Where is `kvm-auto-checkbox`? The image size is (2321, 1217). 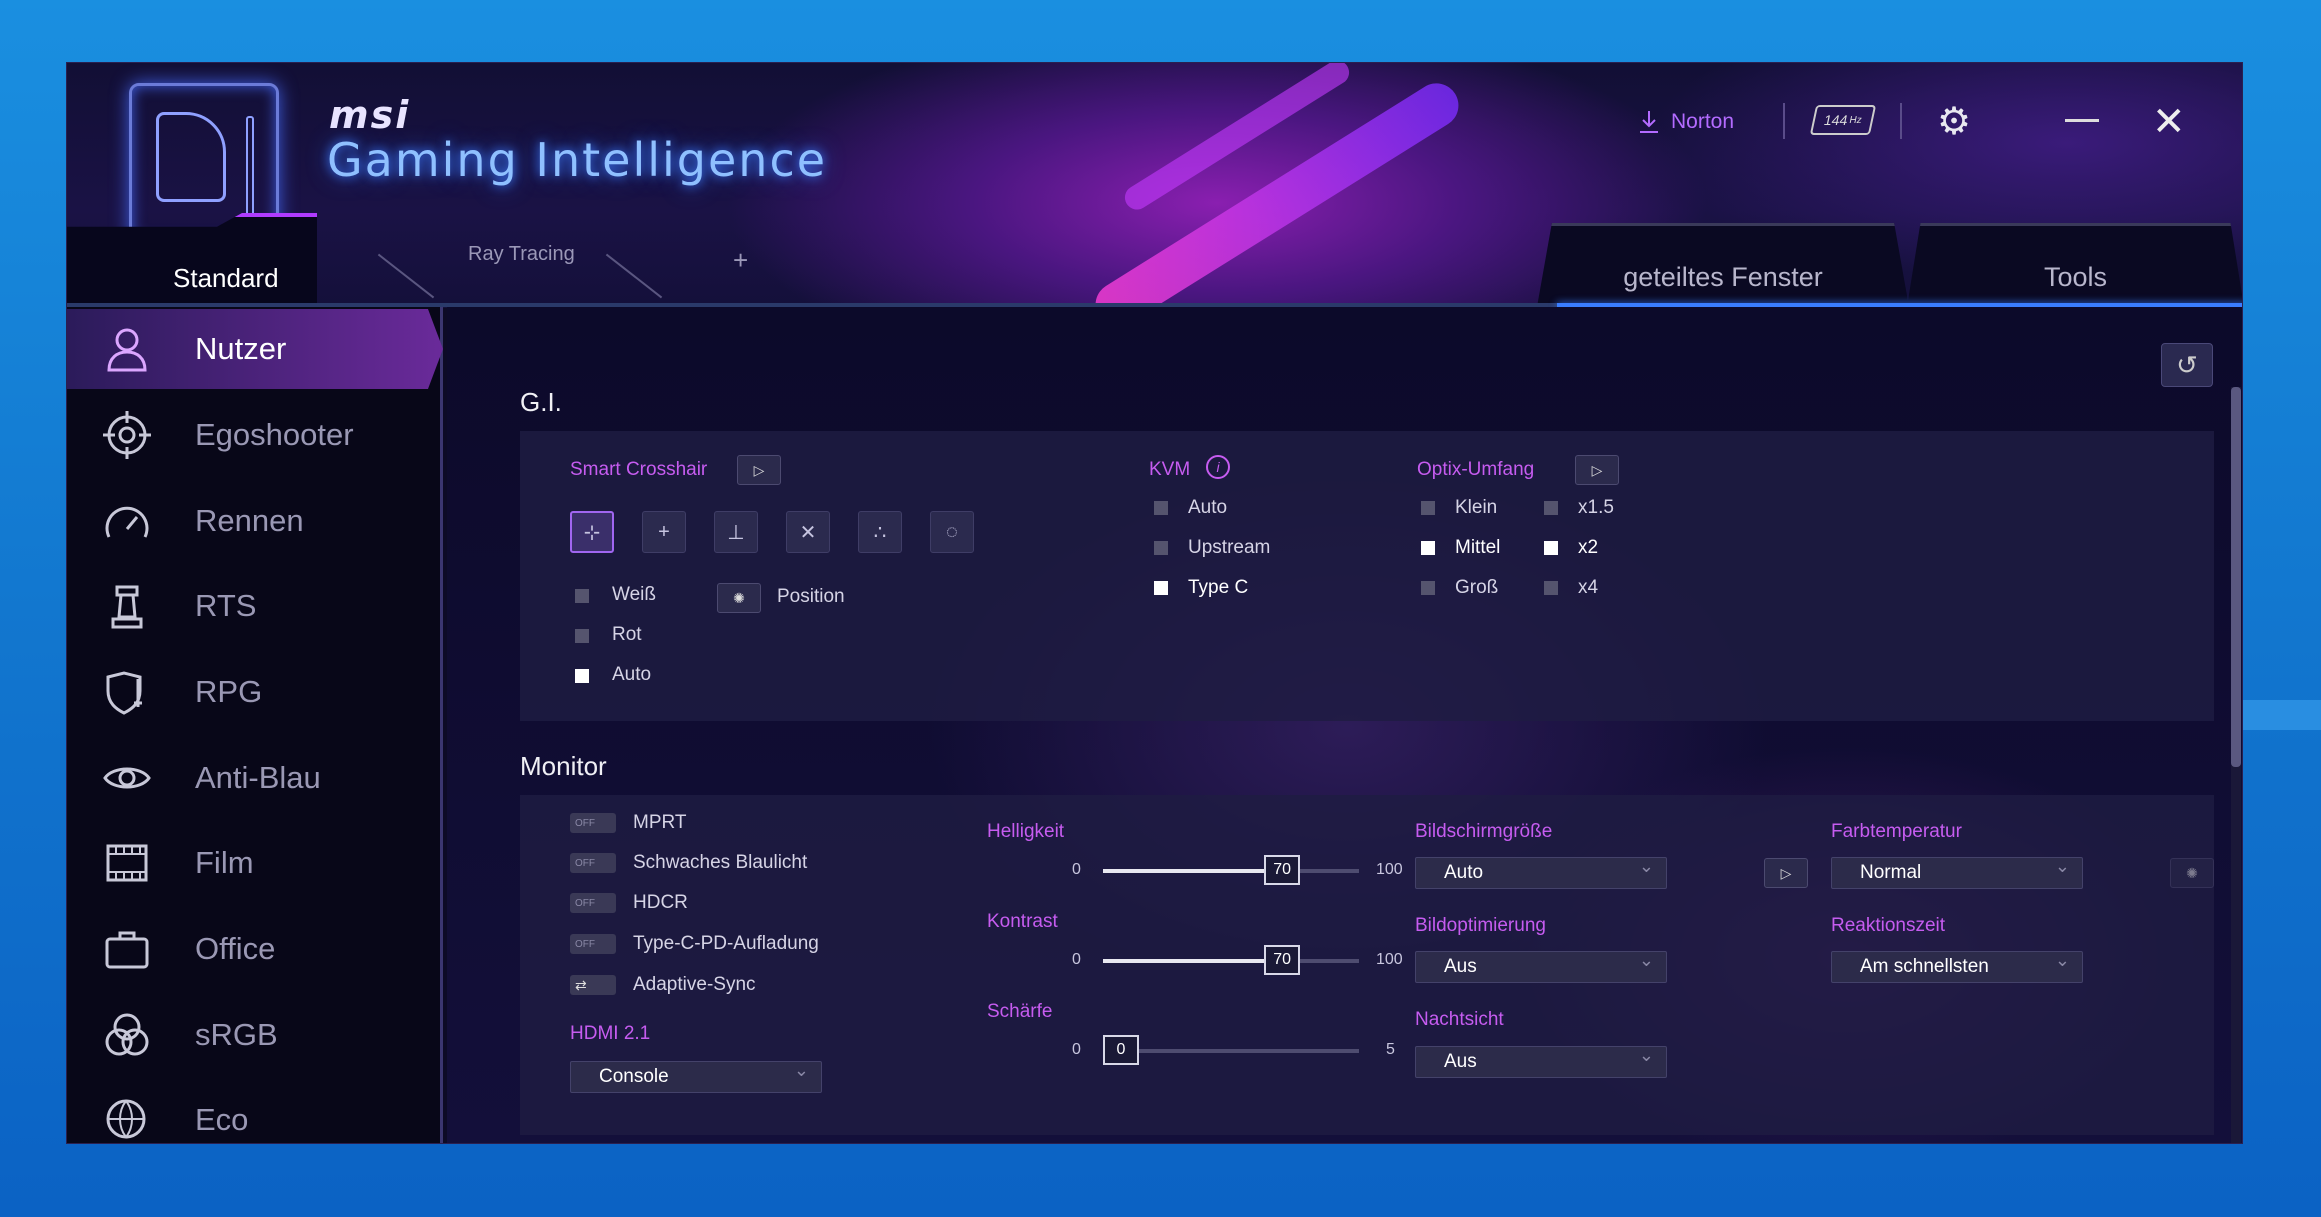
kvm-auto-checkbox is located at coordinates (1161, 508).